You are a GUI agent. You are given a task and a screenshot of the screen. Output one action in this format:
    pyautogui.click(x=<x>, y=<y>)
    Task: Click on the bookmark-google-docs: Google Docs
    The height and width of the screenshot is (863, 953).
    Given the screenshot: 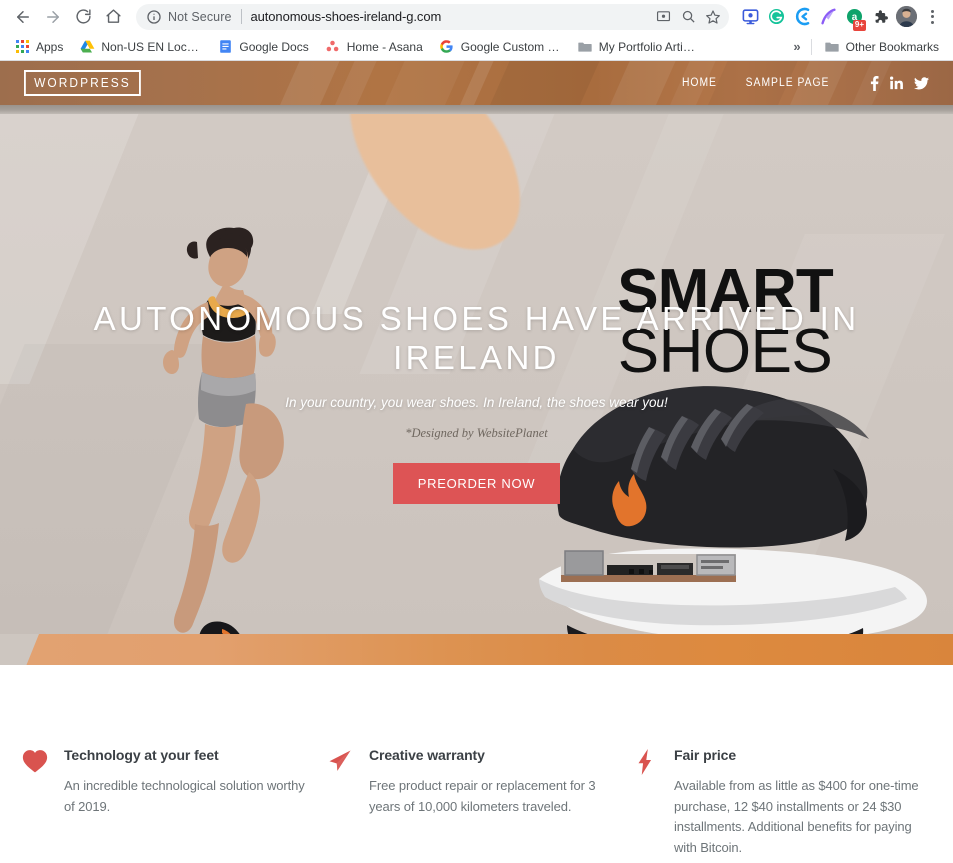 What is the action you would take?
    pyautogui.click(x=262, y=47)
    